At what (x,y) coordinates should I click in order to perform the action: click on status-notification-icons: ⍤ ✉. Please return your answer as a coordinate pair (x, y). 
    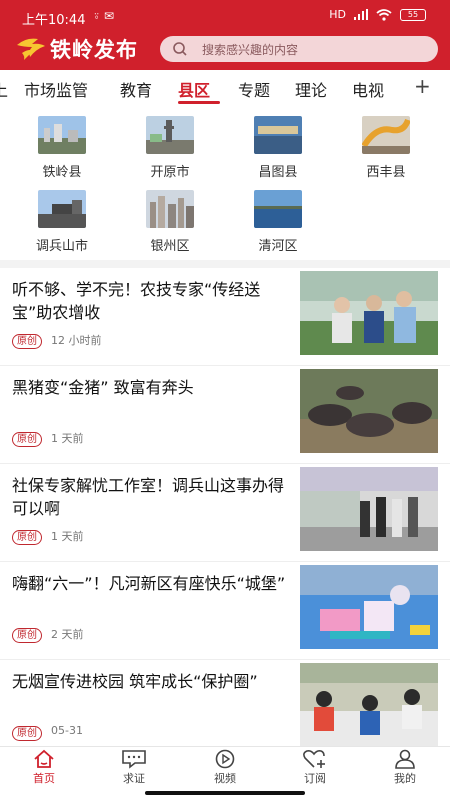
    Looking at the image, I should click on (104, 16).